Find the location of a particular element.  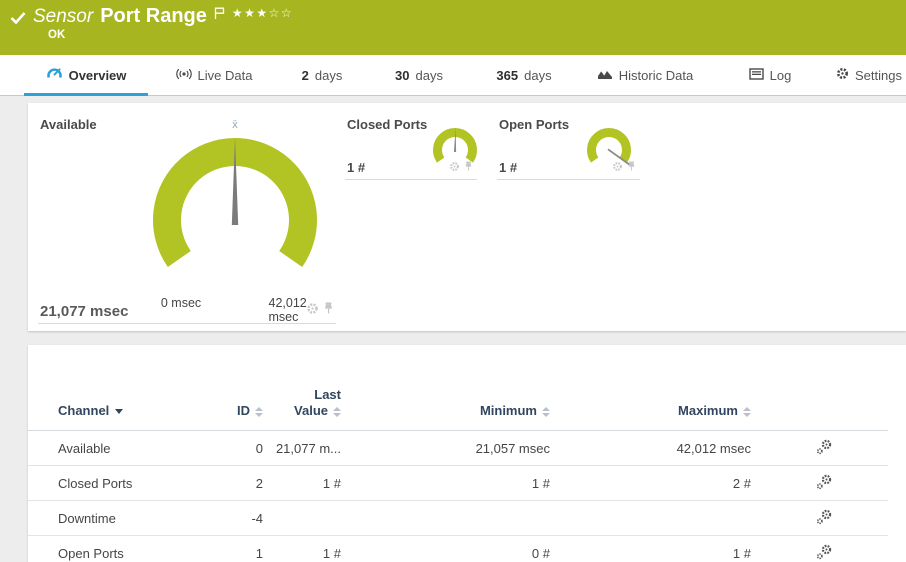

tab-log: Log is located at coordinates (770, 75).